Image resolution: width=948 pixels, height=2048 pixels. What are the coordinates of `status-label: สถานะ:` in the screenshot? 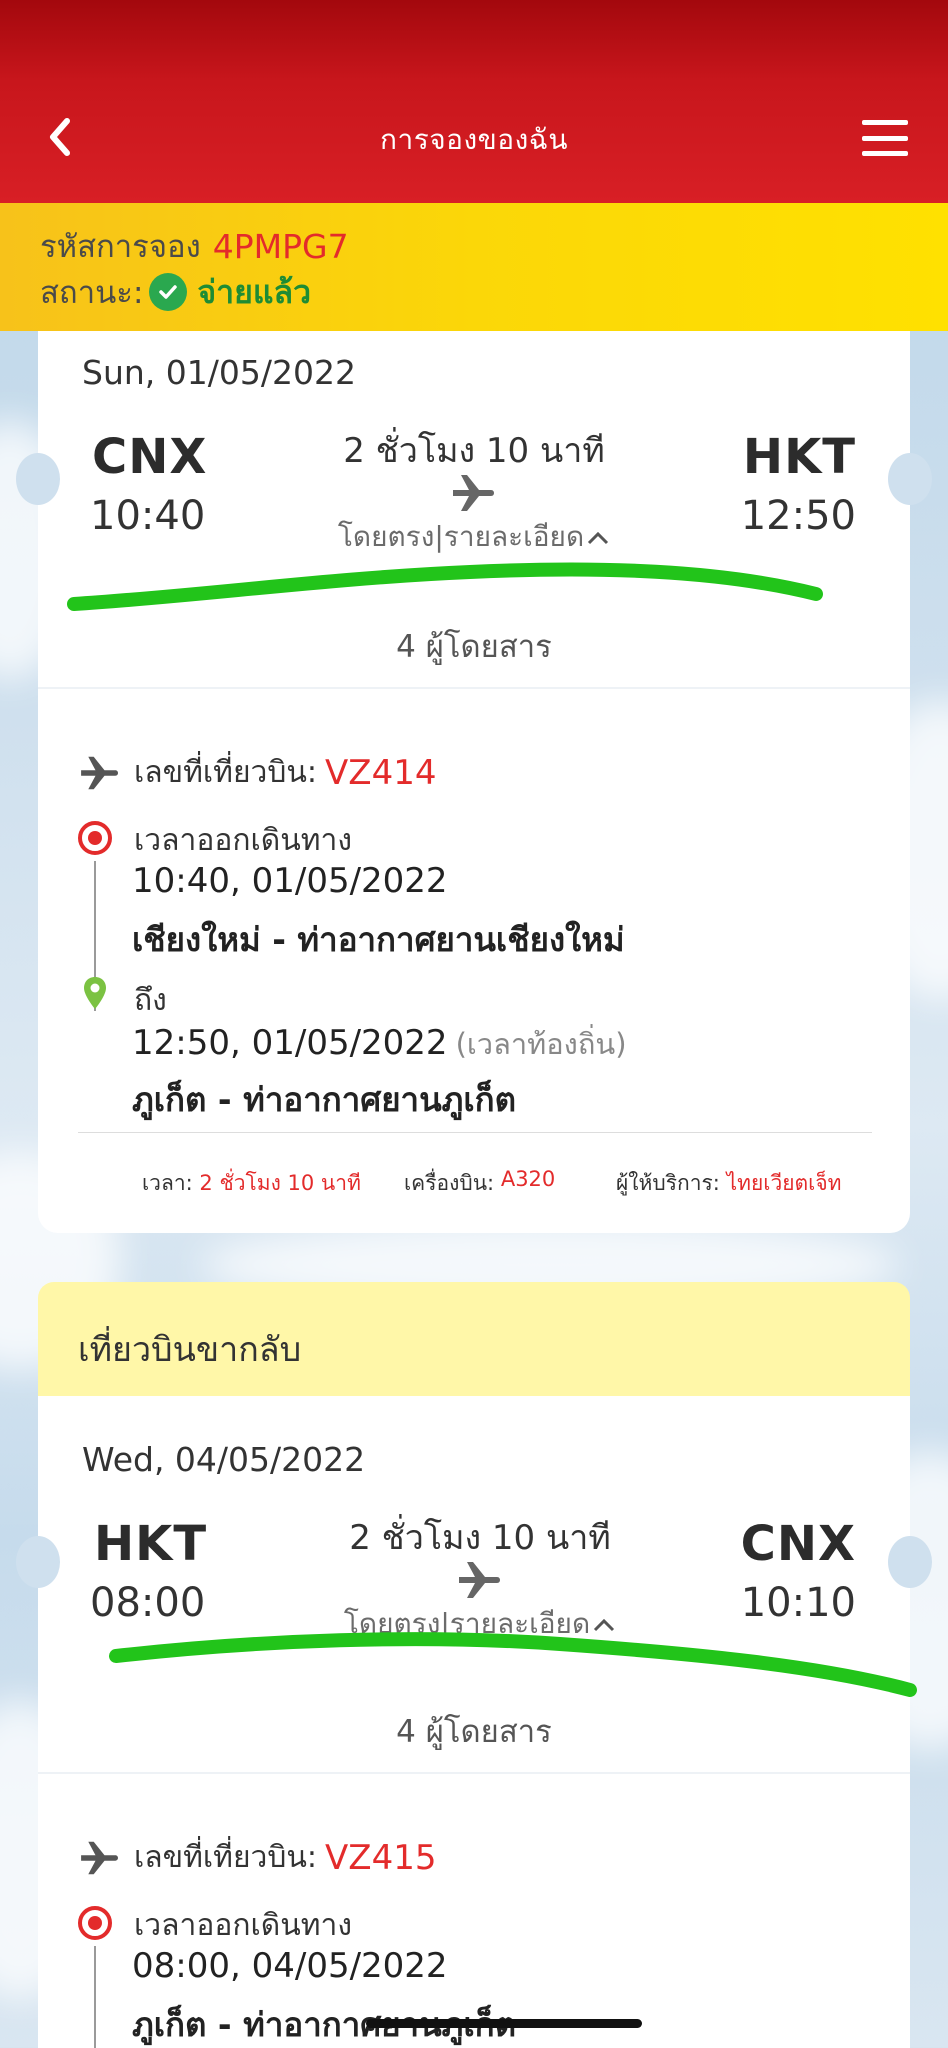 It's located at (92, 293).